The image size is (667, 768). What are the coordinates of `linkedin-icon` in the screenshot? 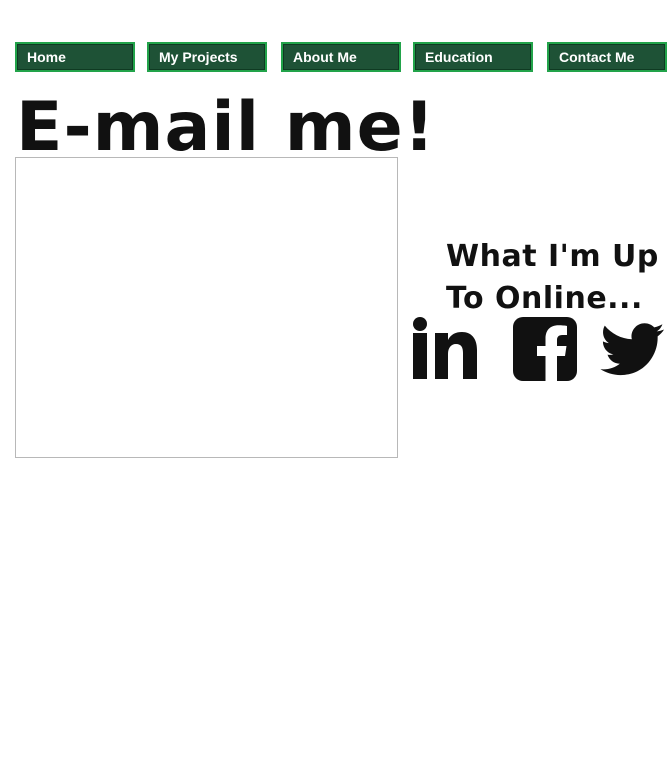 It's located at (445, 348).